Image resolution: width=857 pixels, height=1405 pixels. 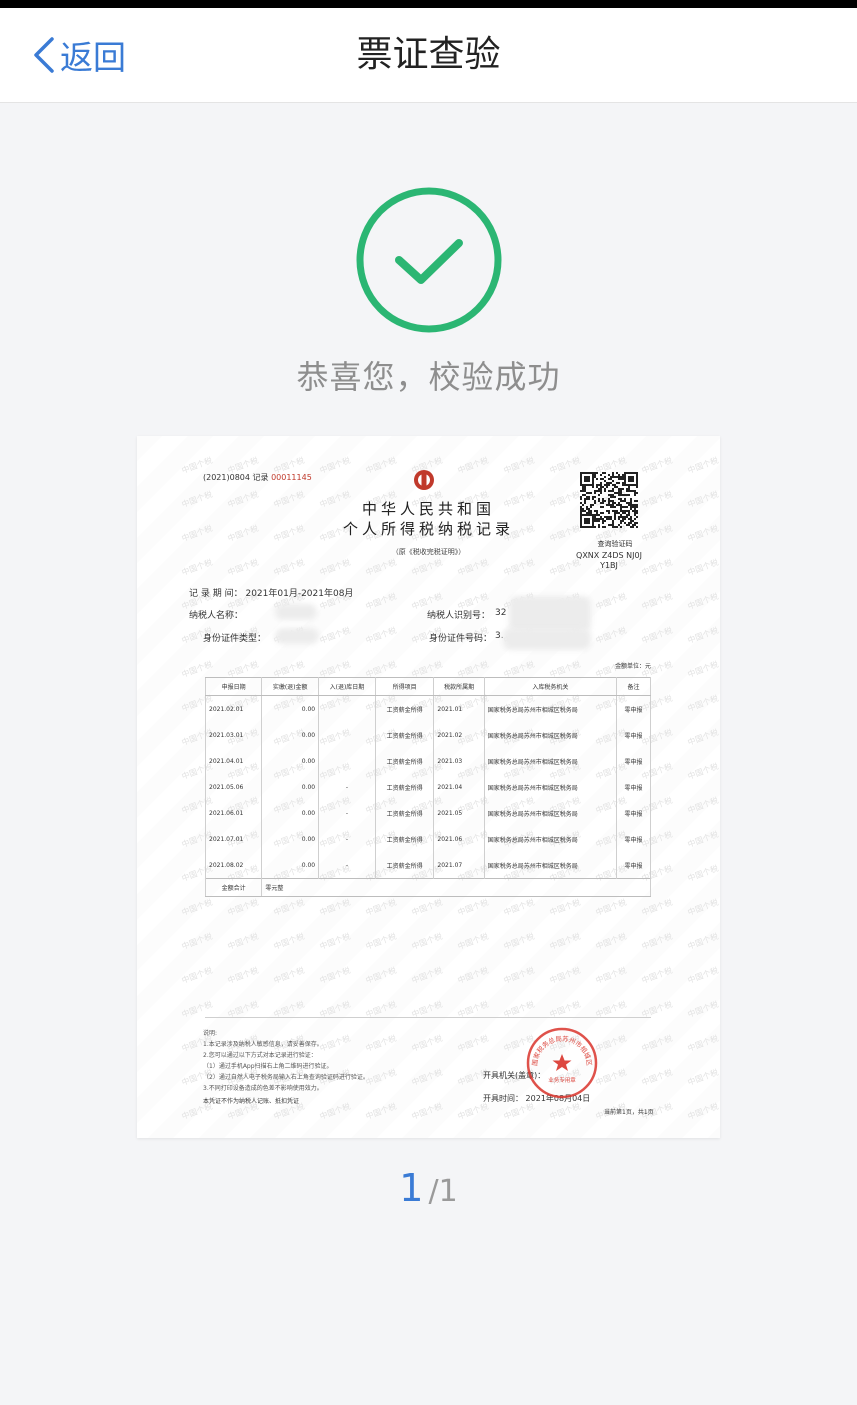 What do you see at coordinates (251, 1101) in the screenshot?
I see `footer-note: 本凭证不作为纳税人记账、抵扣凭证` at bounding box center [251, 1101].